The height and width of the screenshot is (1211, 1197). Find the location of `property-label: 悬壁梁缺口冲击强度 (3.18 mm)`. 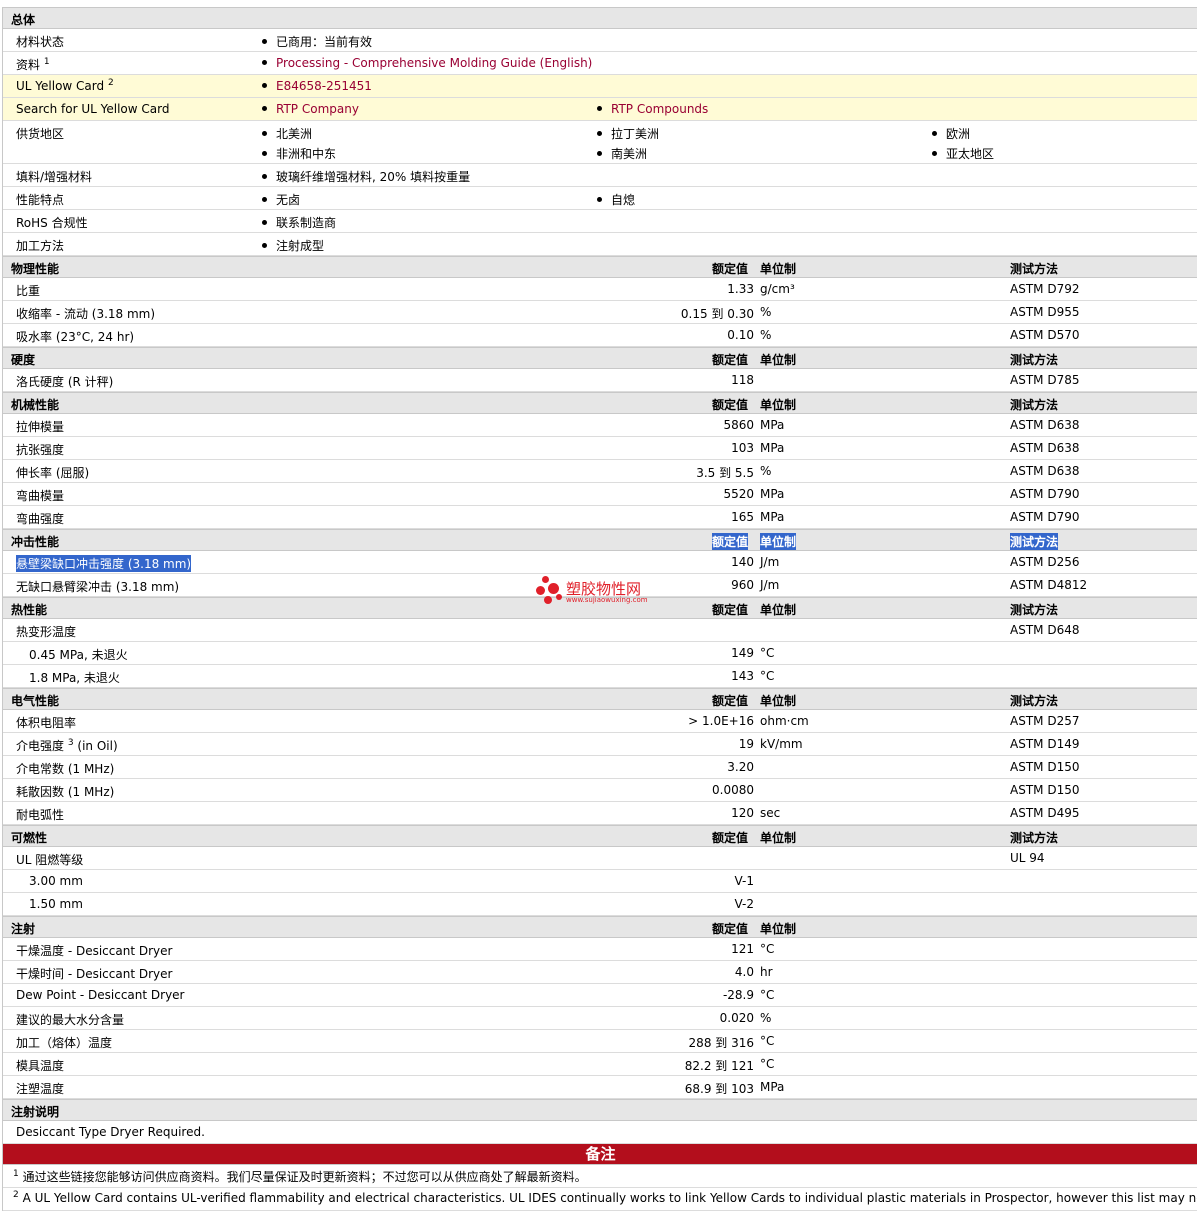

property-label: 悬壁梁缺口冲击强度 (3.18 mm) is located at coordinates (104, 563).